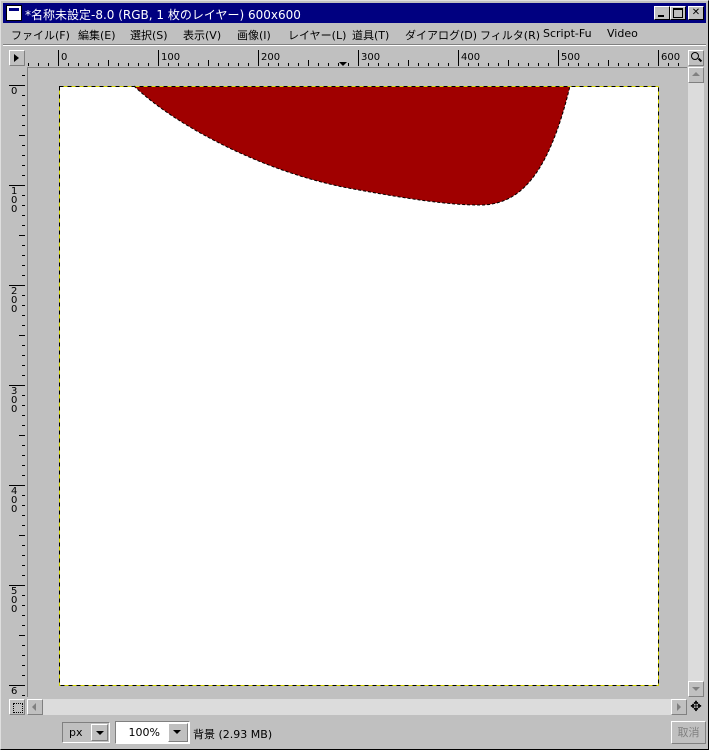 Image resolution: width=709 pixels, height=750 pixels. What do you see at coordinates (317, 35) in the screenshot?
I see `menu-layer: レイヤー(L)` at bounding box center [317, 35].